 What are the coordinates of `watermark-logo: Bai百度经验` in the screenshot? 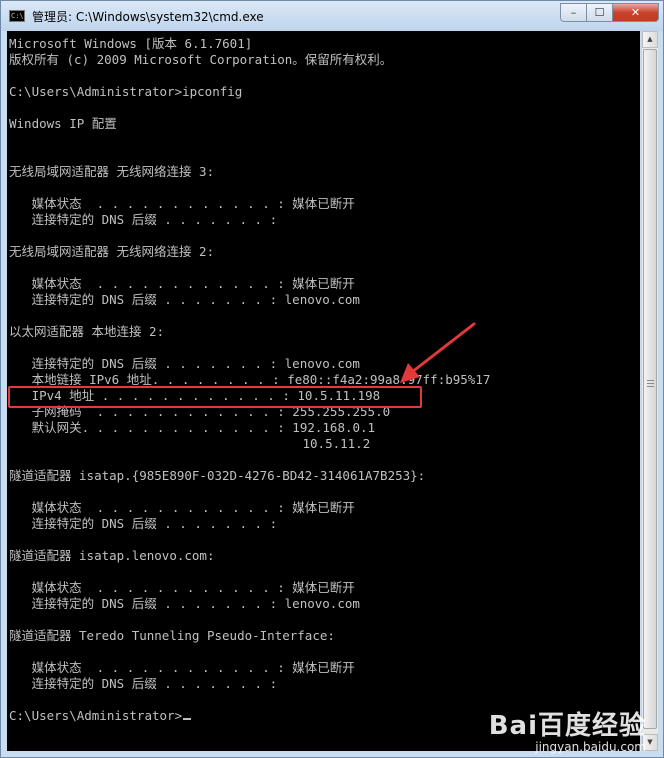 It's located at (567, 726).